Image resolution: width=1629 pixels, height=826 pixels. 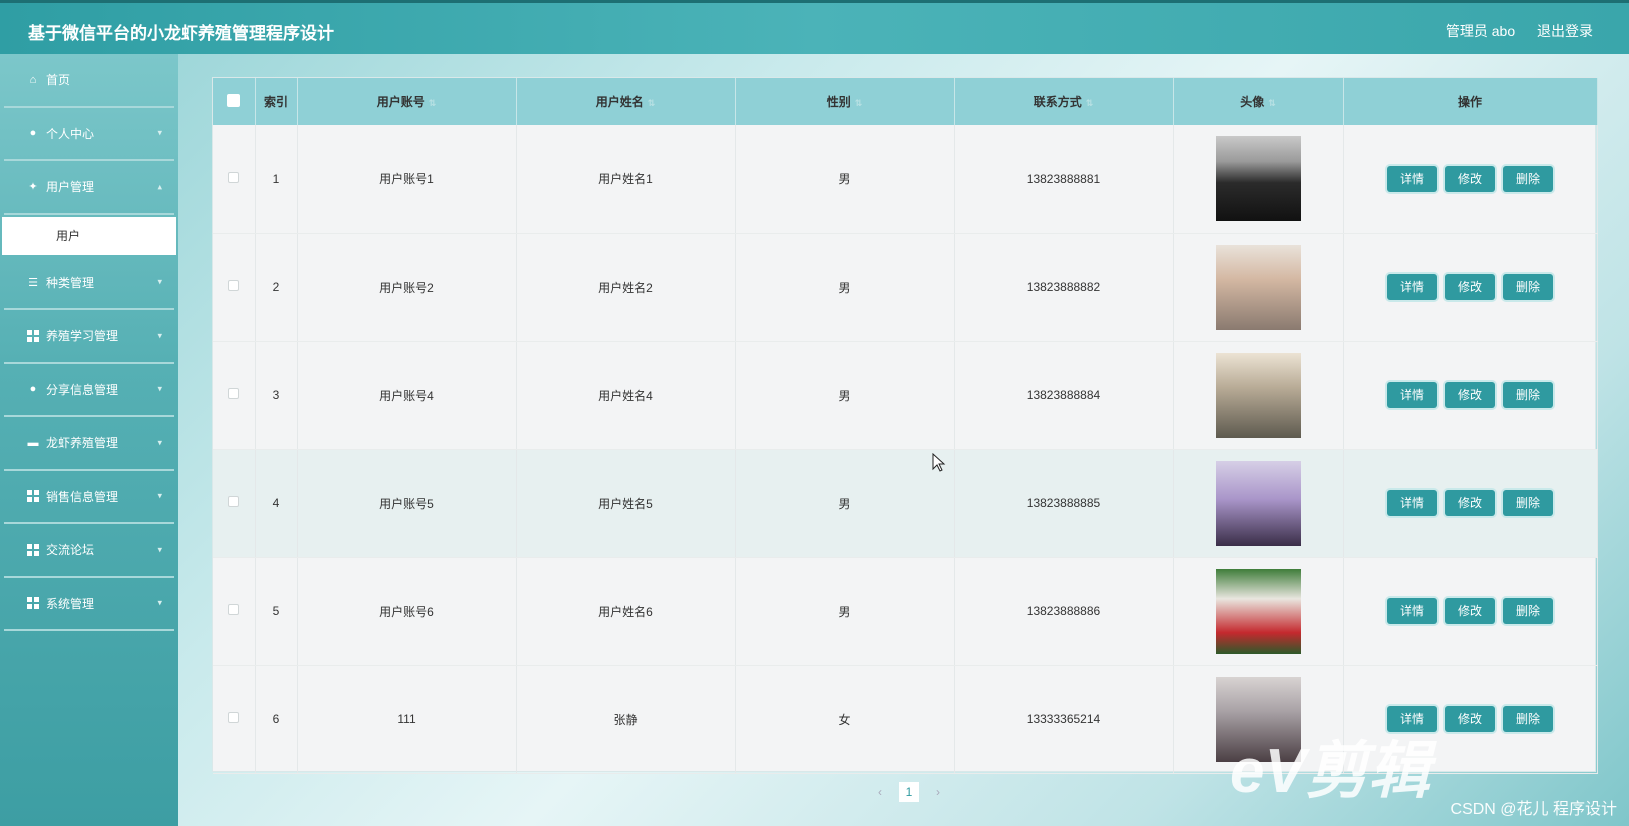 I want to click on sidebar-item-personal-center: ● 个人中心 ▾, so click(x=89, y=134).